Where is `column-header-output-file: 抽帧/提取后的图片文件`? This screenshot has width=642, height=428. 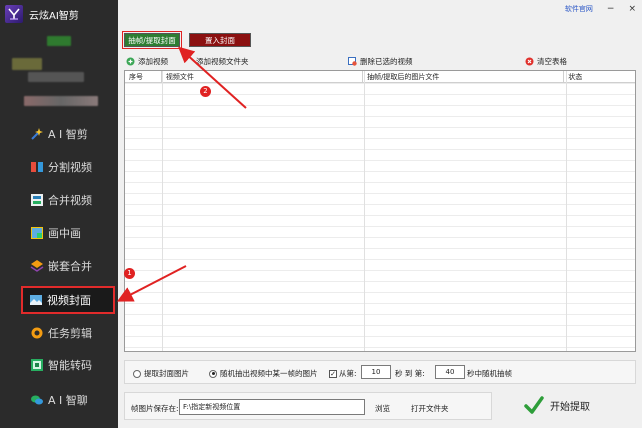 column-header-output-file: 抽帧/提取后的图片文件 is located at coordinates (464, 77).